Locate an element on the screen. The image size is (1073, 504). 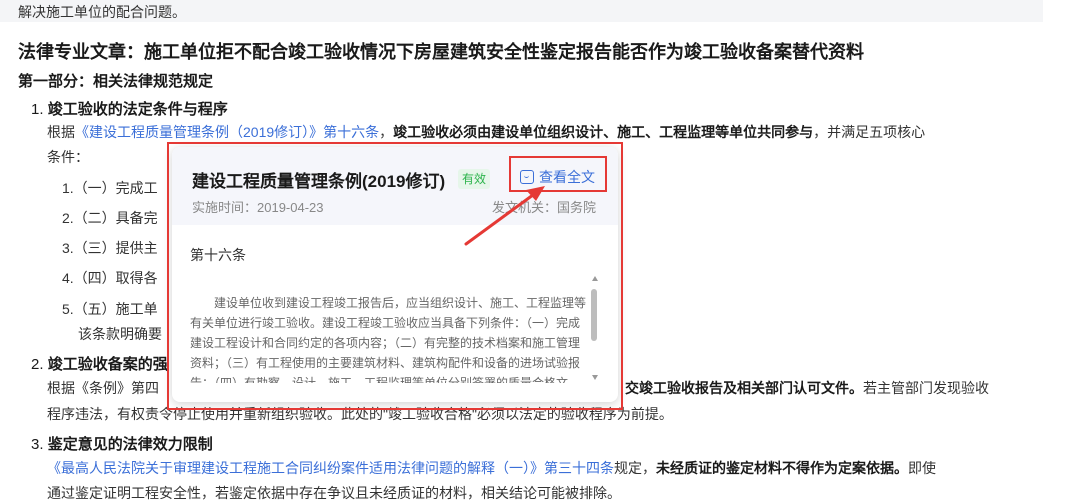
condition-item: 5.（五）施工单 is located at coordinates (110, 309).